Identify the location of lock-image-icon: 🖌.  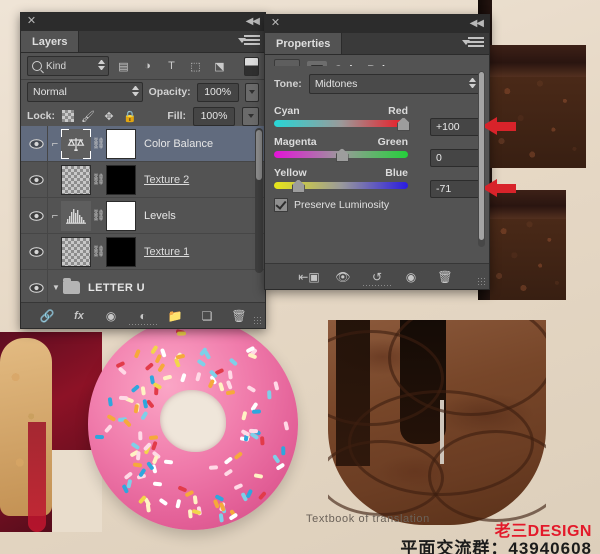
(88, 116).